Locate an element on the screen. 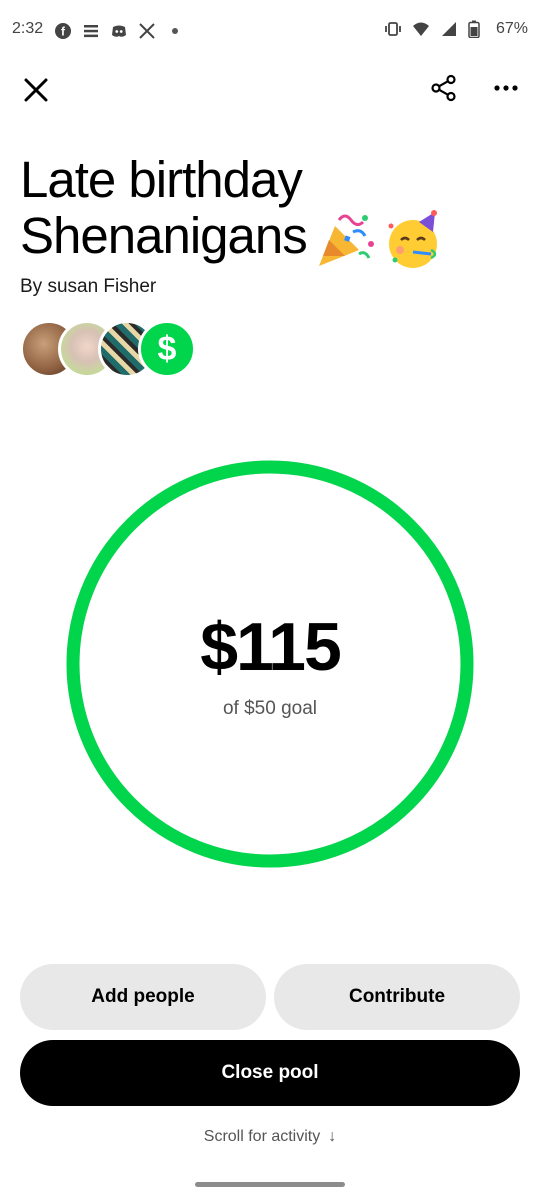  vibrate-icon is located at coordinates (393, 29).